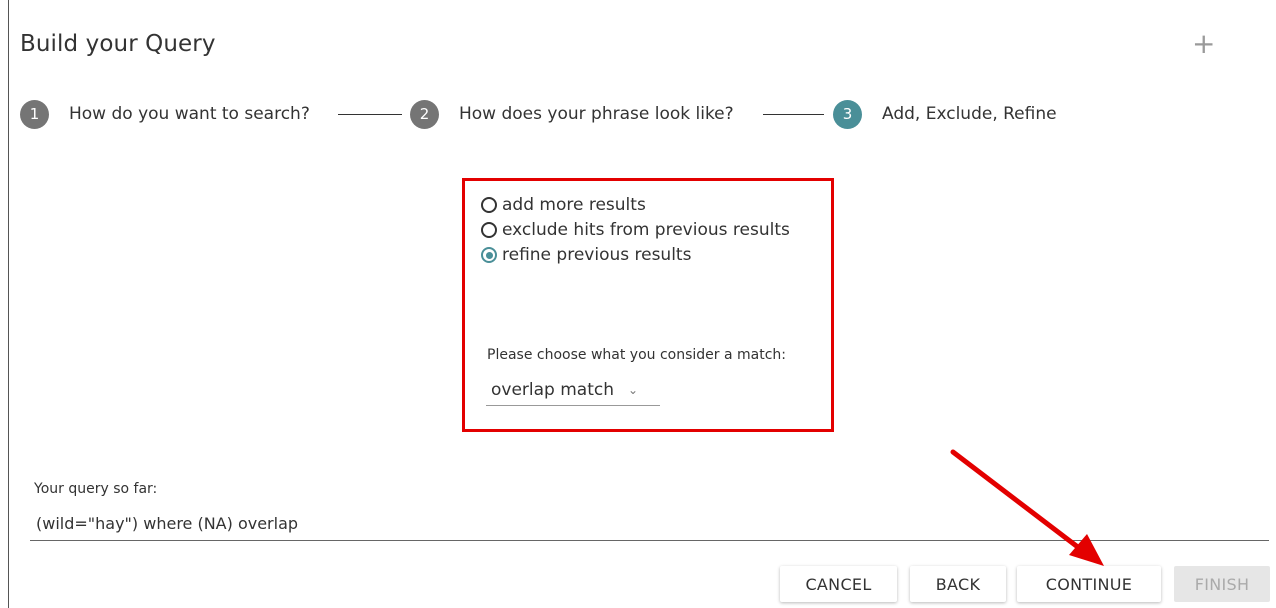 This screenshot has height=608, width=1276. What do you see at coordinates (8, 304) in the screenshot?
I see `left-border` at bounding box center [8, 304].